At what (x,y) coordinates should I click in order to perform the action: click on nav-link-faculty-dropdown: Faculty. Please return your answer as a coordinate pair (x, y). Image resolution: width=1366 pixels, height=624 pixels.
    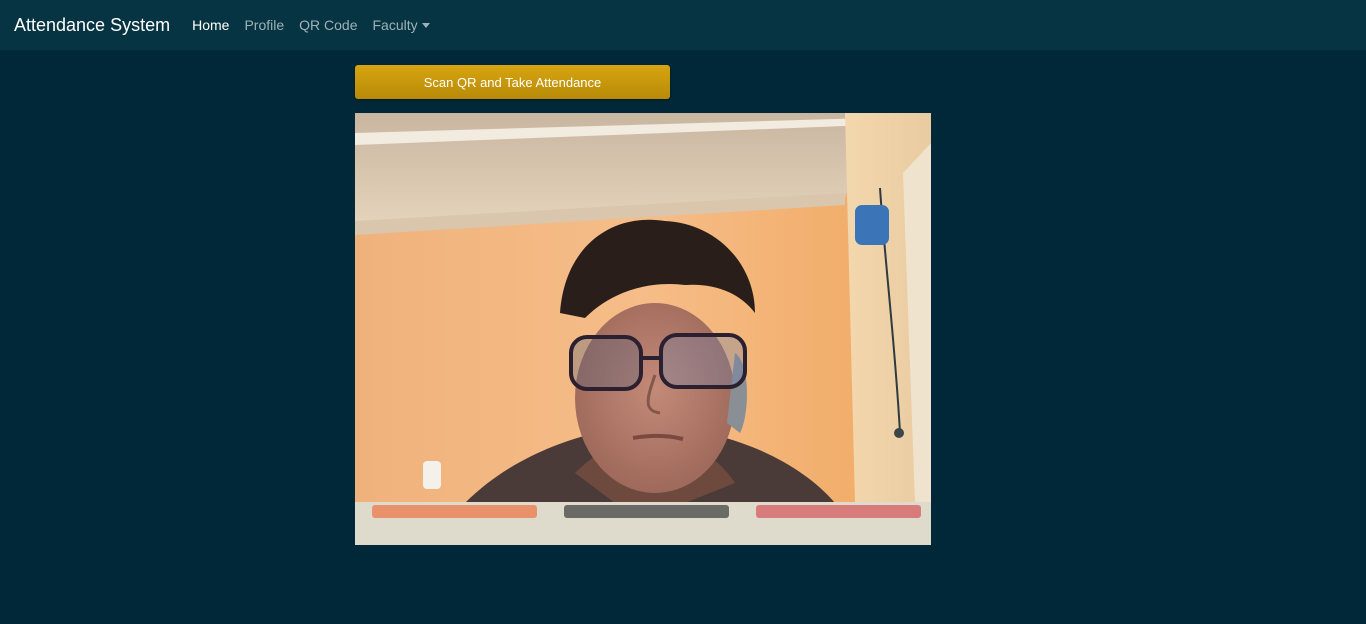
    Looking at the image, I should click on (401, 25).